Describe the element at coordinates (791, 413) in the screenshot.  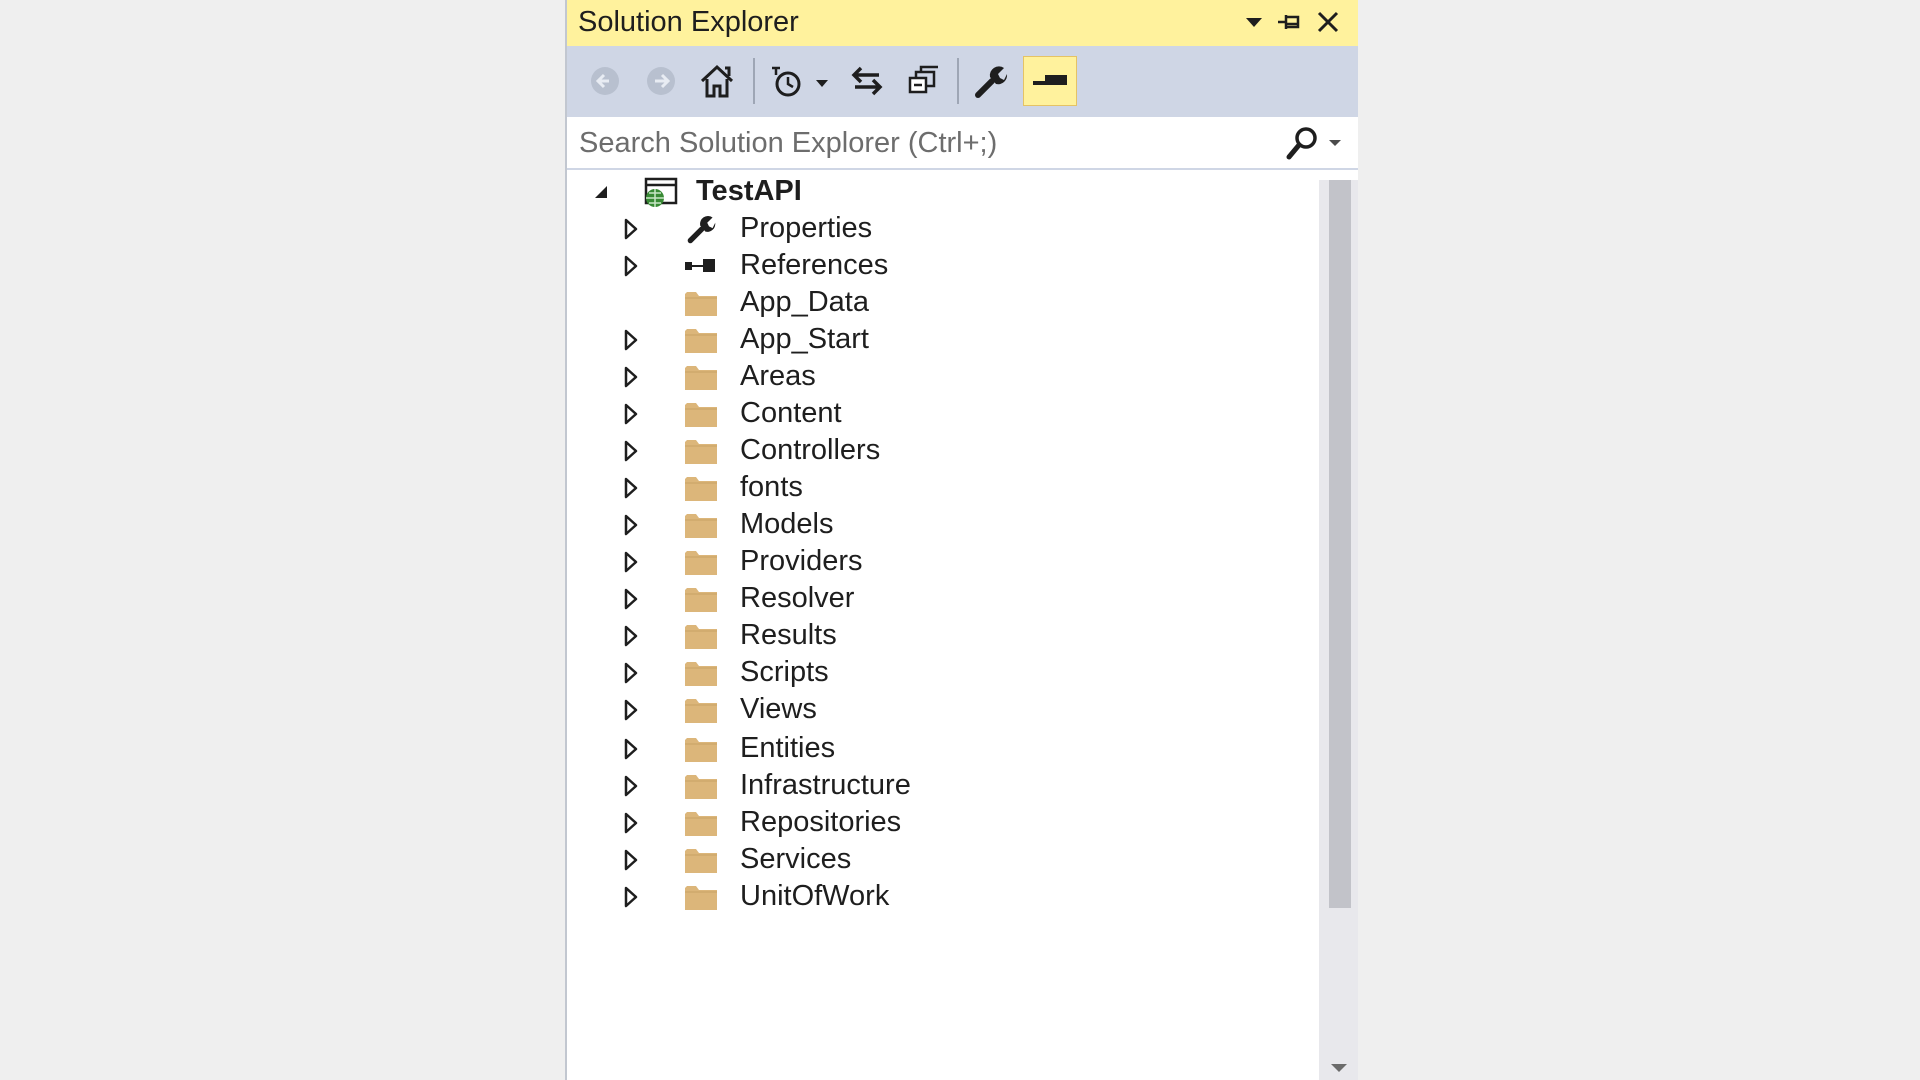
I see `tree-item-label: Content` at that location.